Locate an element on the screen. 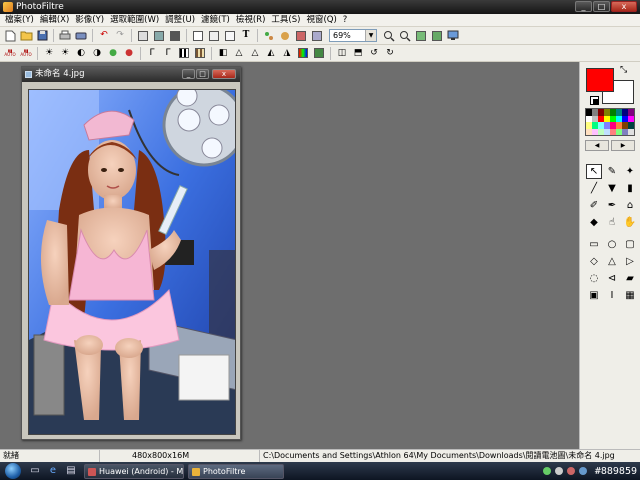  diamond-icon: ◇ is located at coordinates (594, 261).